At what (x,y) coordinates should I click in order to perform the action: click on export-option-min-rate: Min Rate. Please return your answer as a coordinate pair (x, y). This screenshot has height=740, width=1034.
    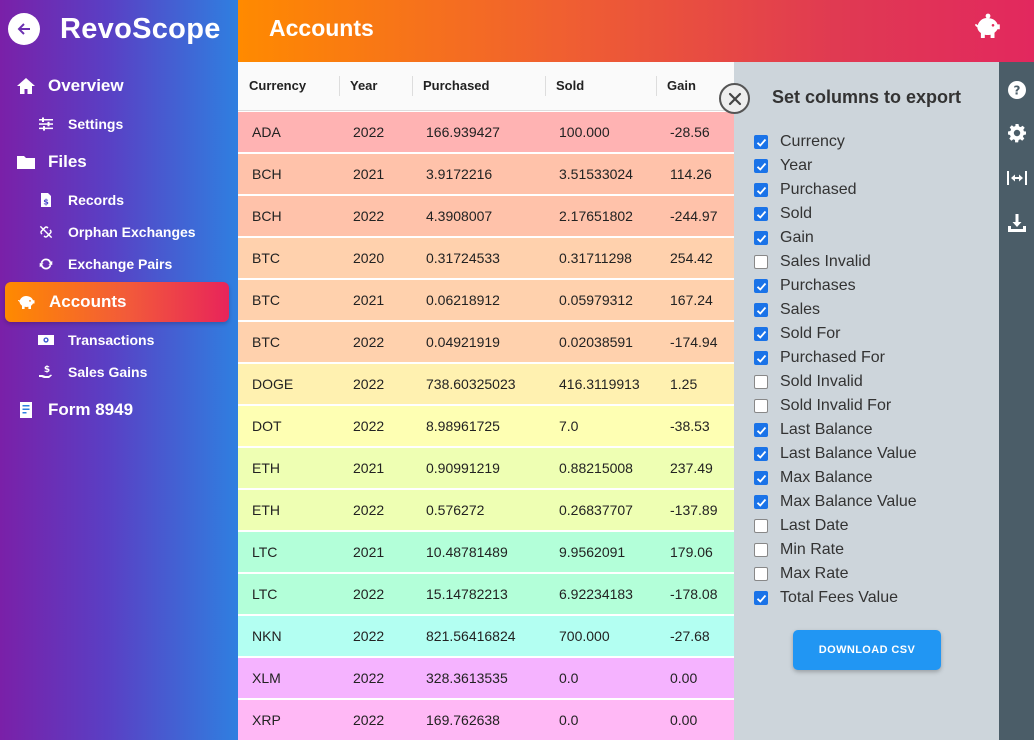
    Looking at the image, I should click on (799, 550).